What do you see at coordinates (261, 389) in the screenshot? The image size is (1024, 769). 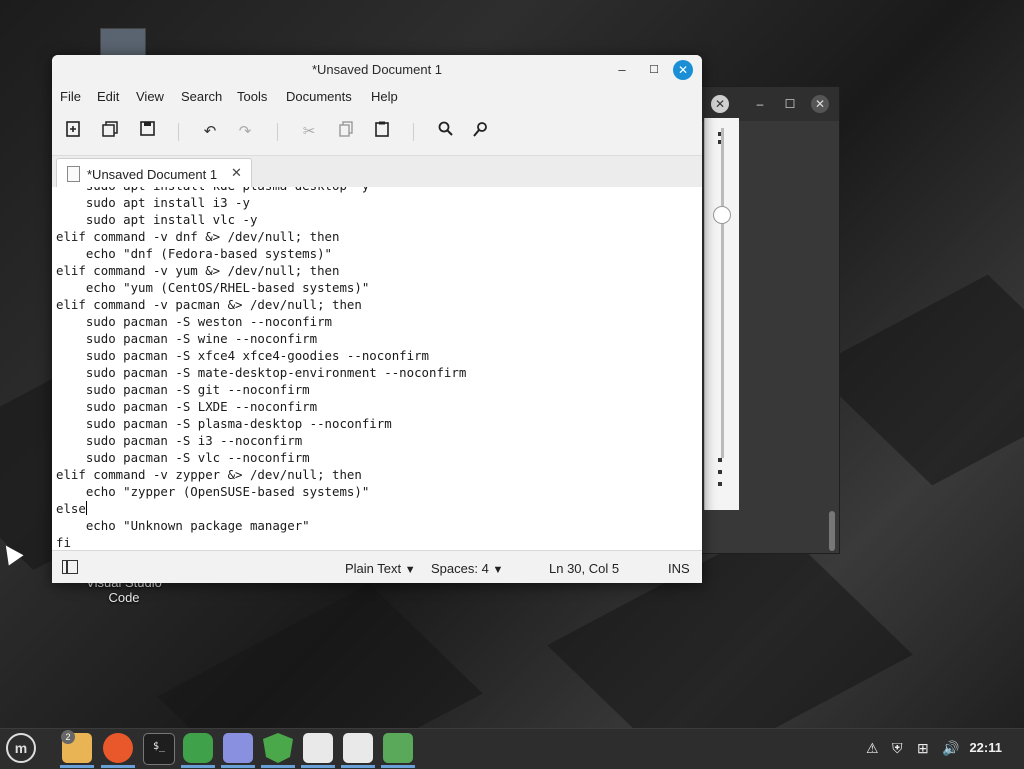 I see `code-line: sudo pacman -S git --noconfirm` at bounding box center [261, 389].